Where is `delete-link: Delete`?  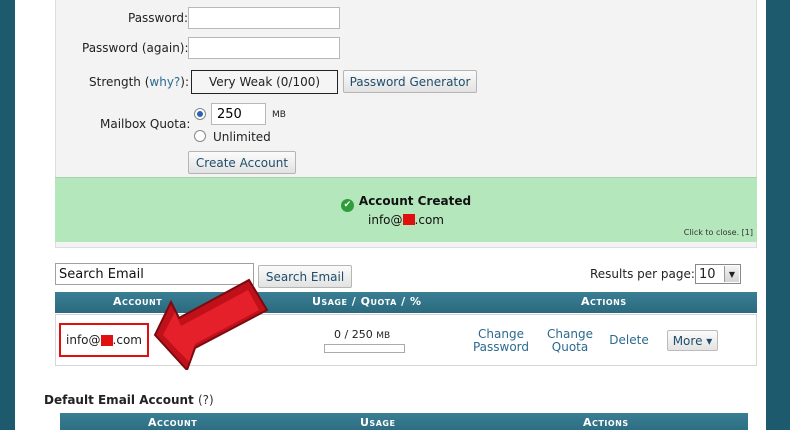 delete-link: Delete is located at coordinates (629, 340).